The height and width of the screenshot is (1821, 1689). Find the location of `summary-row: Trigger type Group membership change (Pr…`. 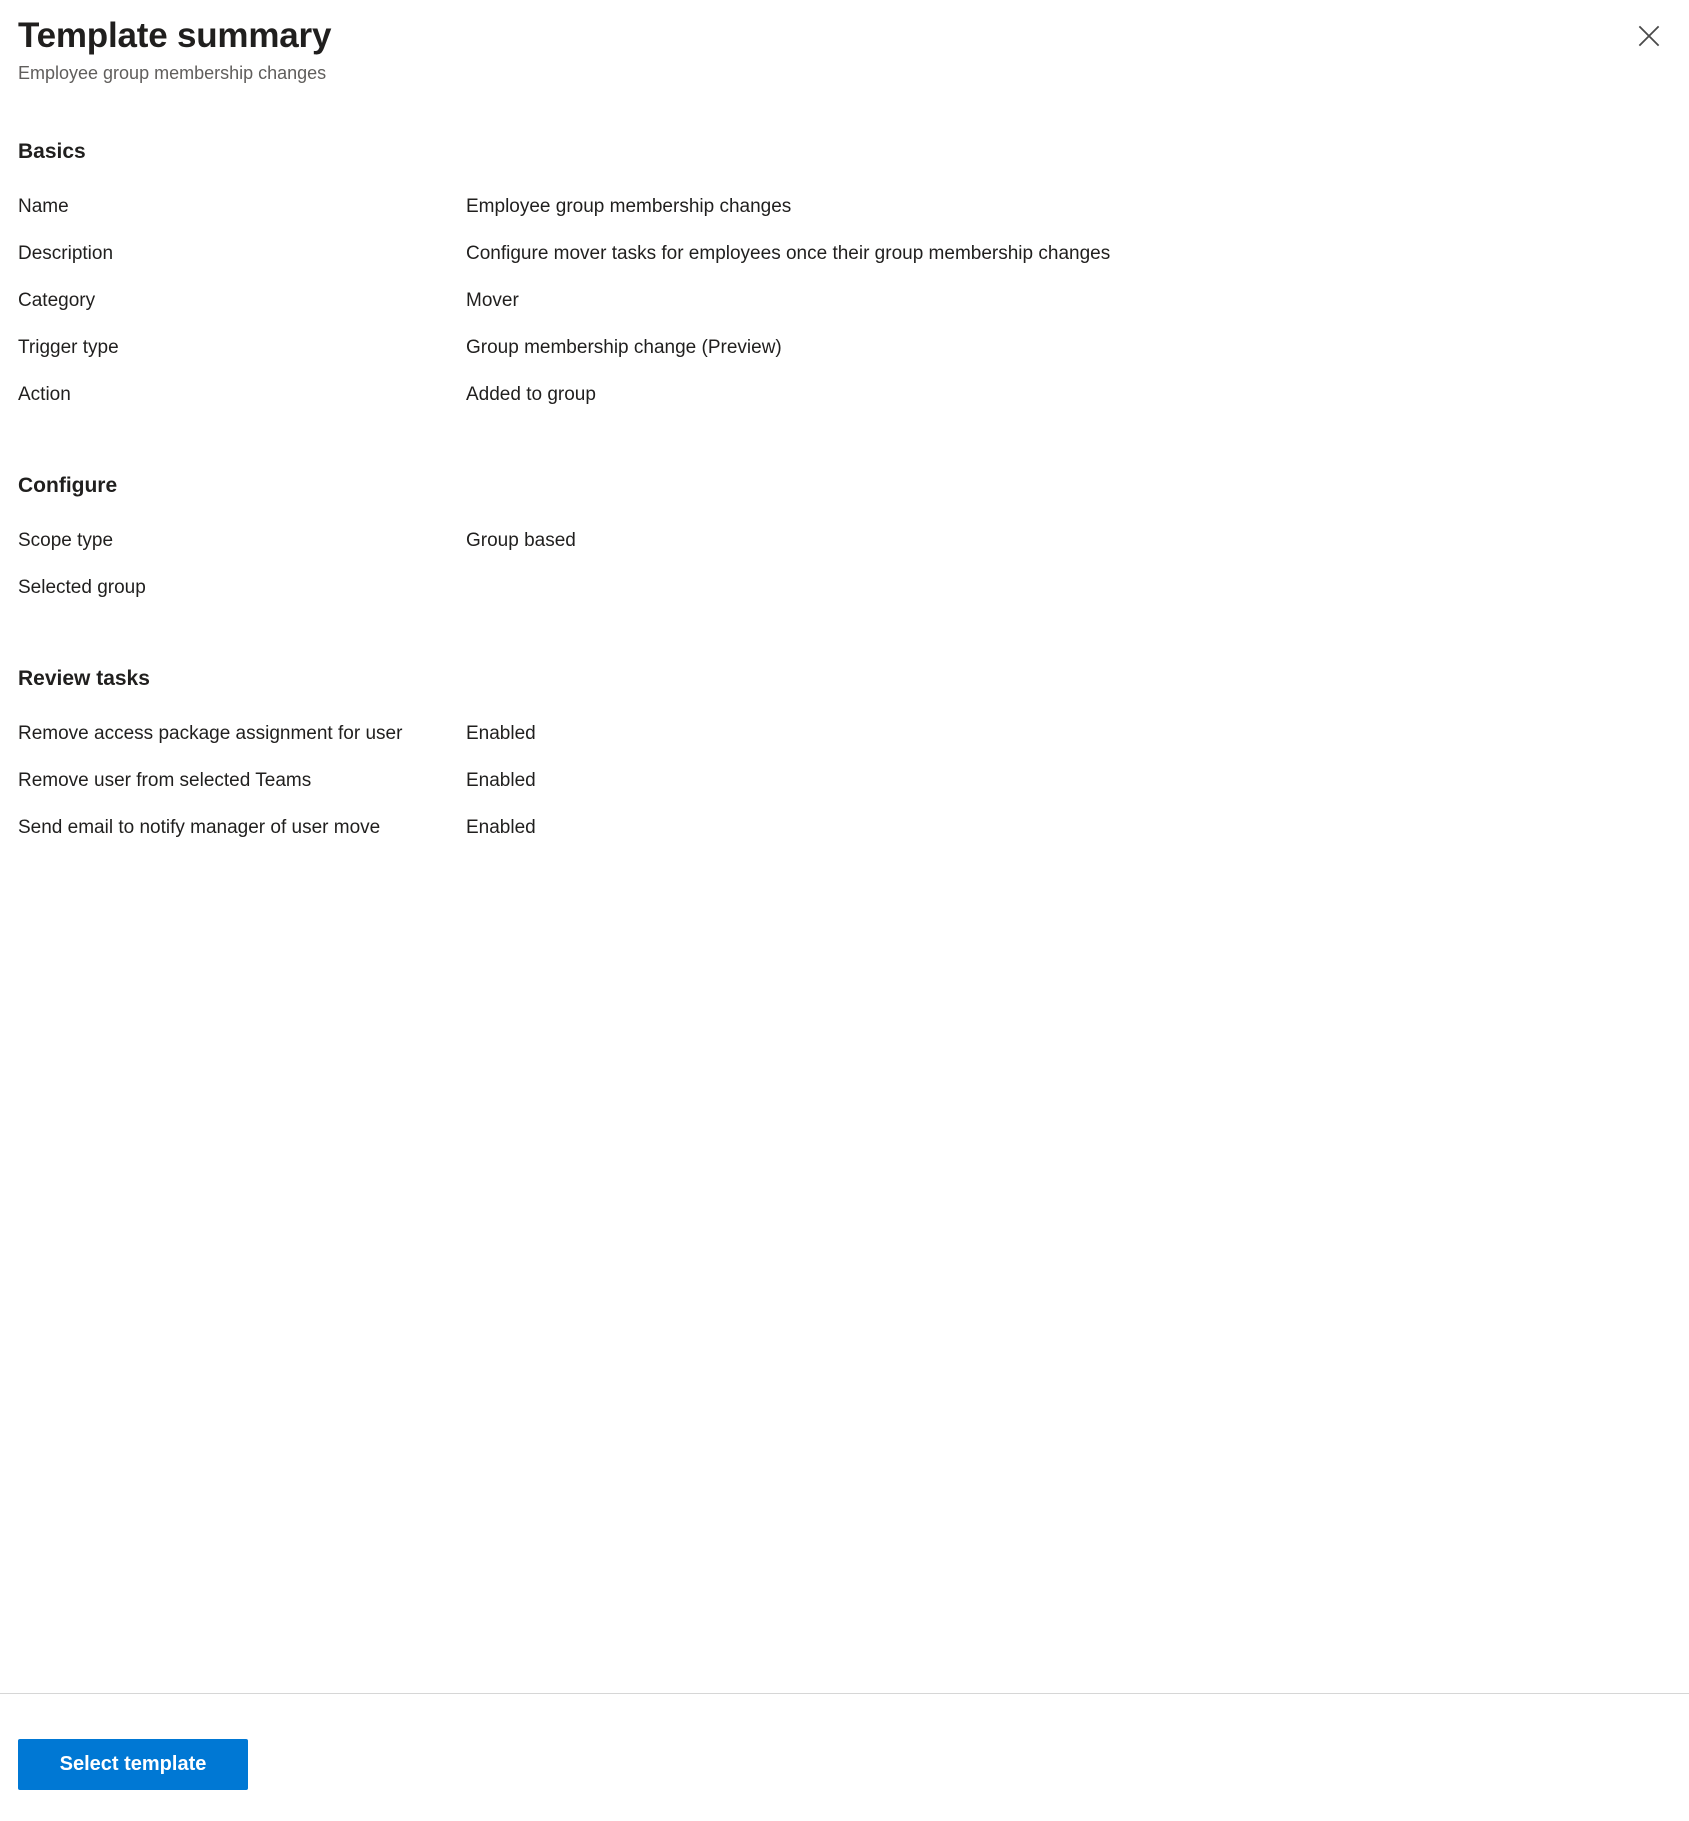

summary-row: Trigger type Group membership change (Pr… is located at coordinates (844, 347).